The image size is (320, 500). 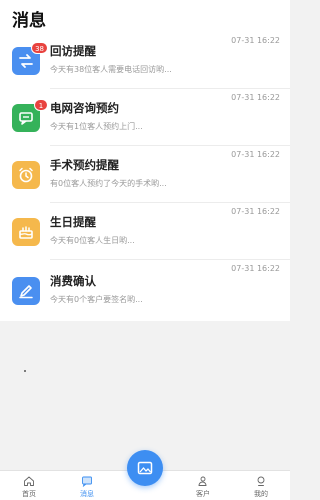 What do you see at coordinates (261, 494) in the screenshot?
I see `tab-mine-label: 我的` at bounding box center [261, 494].